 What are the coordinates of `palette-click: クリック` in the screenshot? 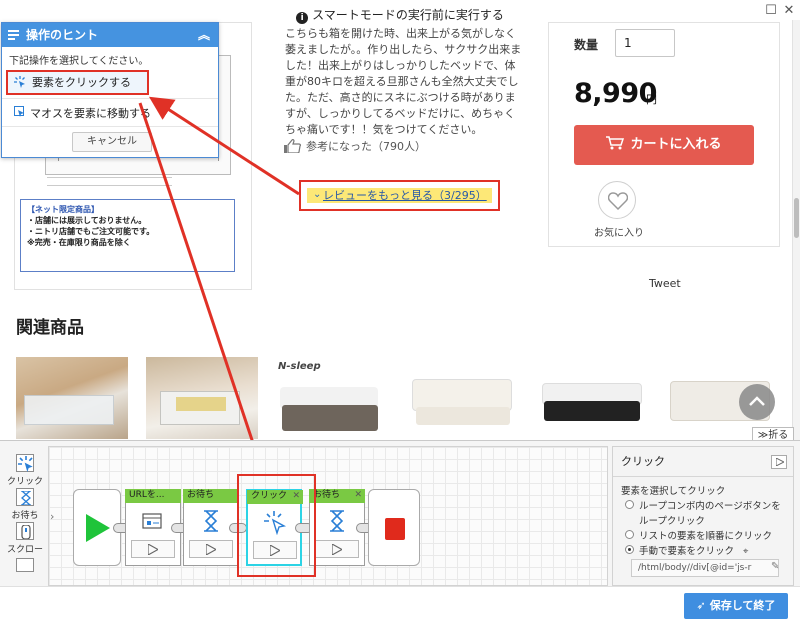 It's located at (25, 470).